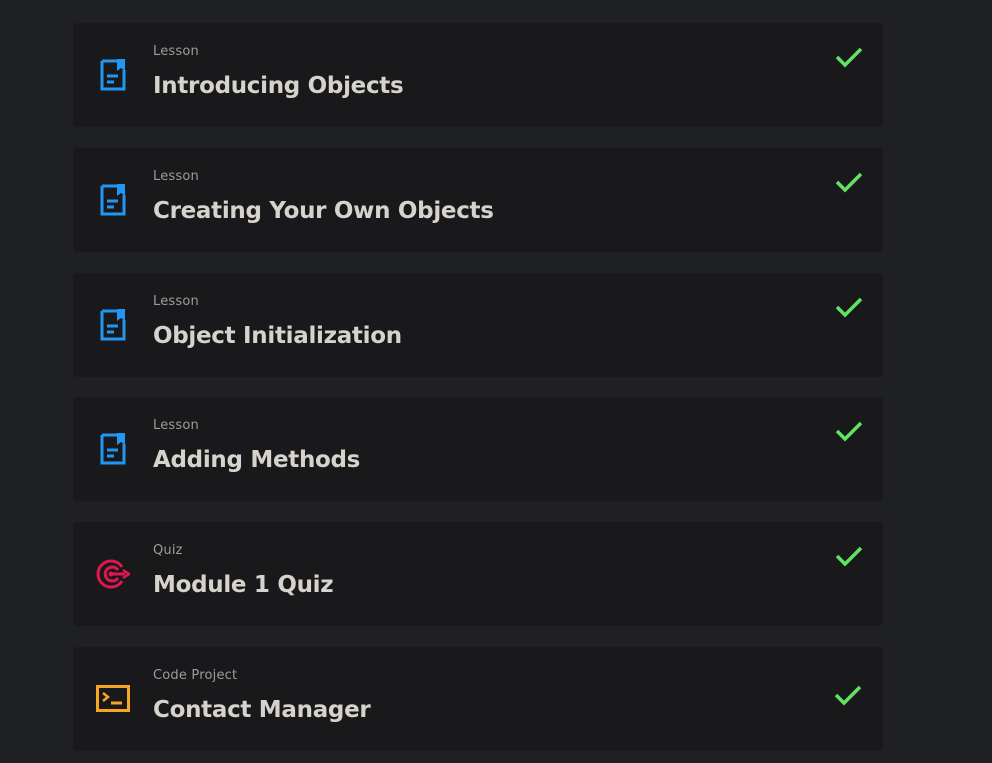 The image size is (992, 763). What do you see at coordinates (278, 86) in the screenshot?
I see `item-title: Introducing Objects` at bounding box center [278, 86].